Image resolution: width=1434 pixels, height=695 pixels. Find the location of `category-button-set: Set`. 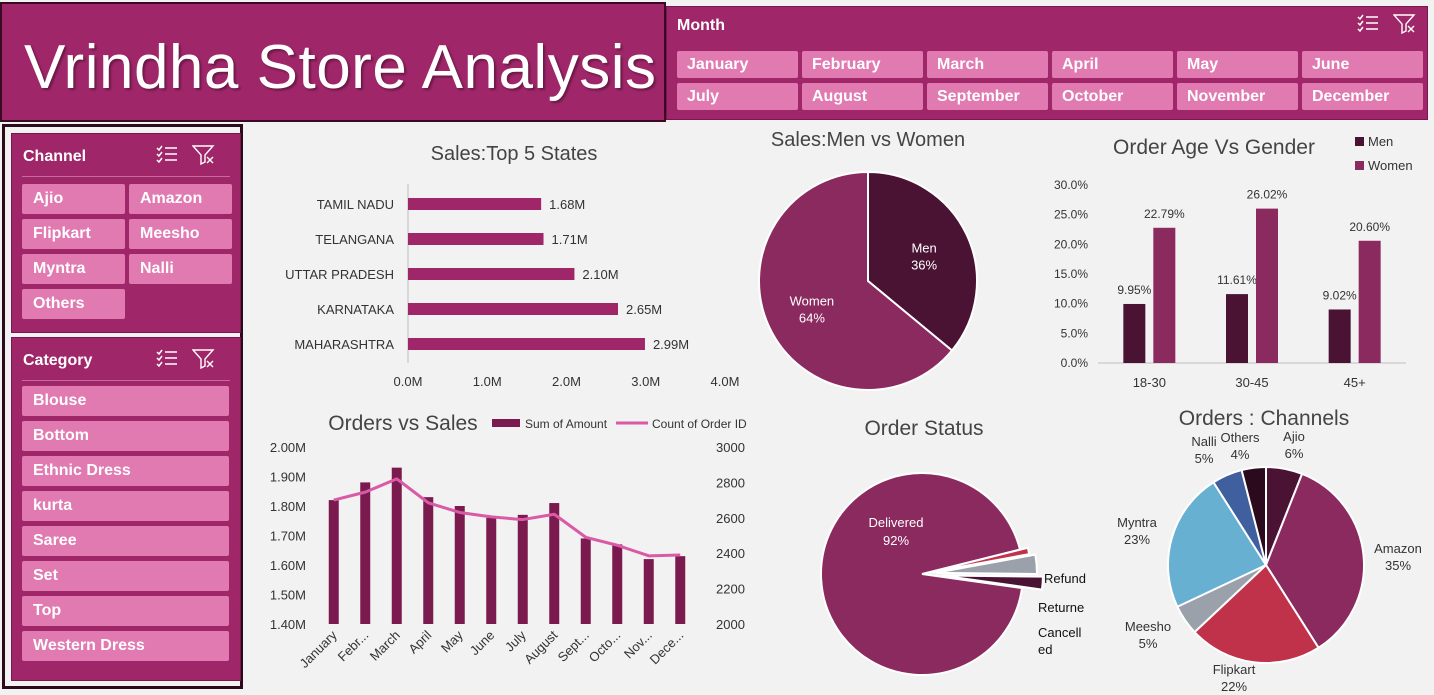

category-button-set: Set is located at coordinates (125, 576).